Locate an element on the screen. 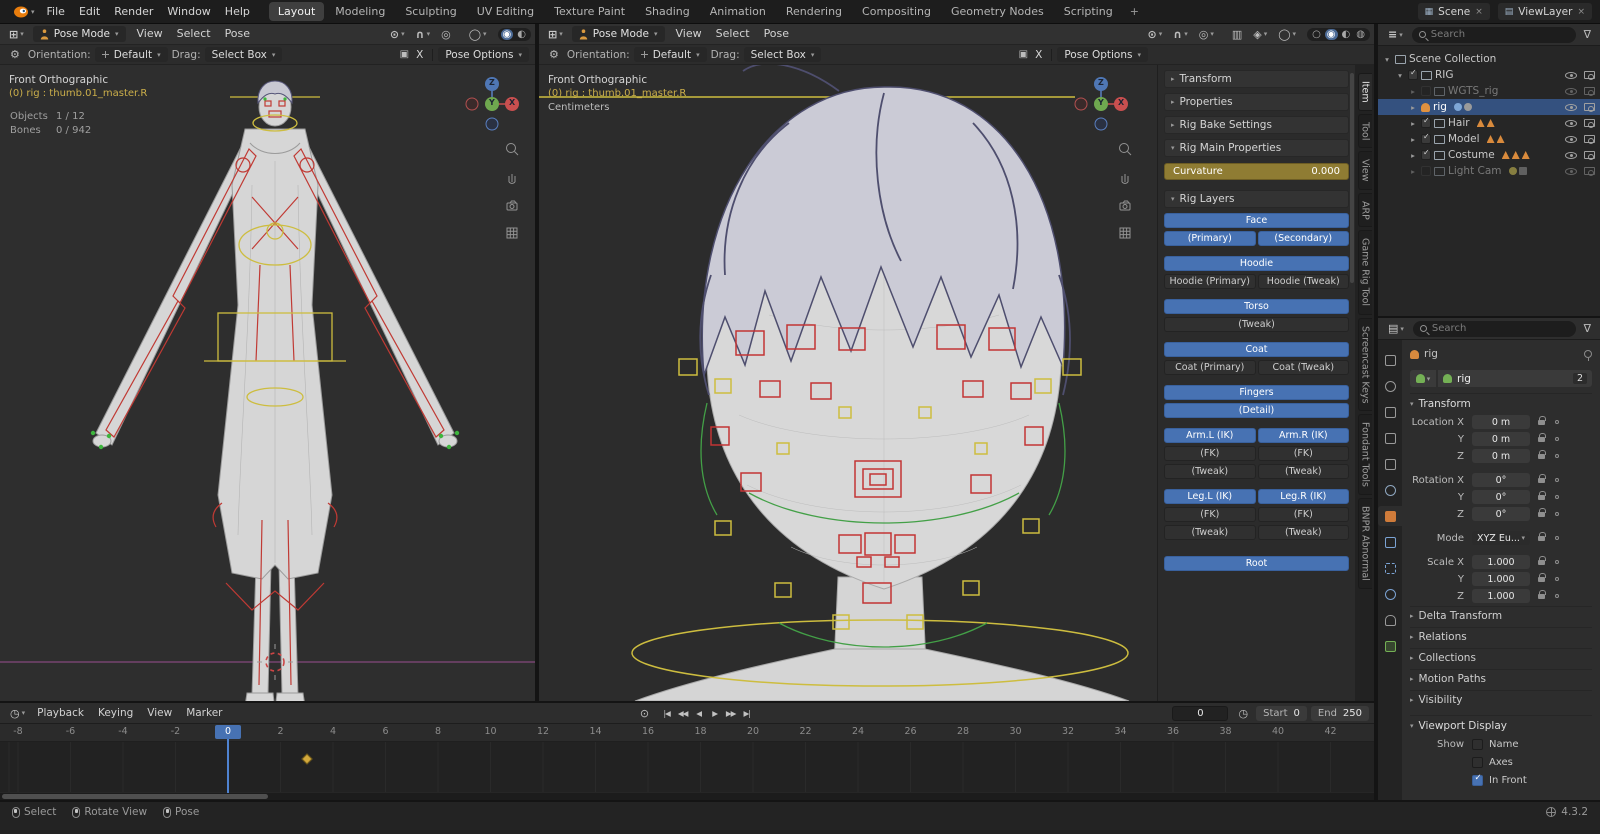 Image resolution: width=1600 pixels, height=834 pixels. rig-layer-button: (Secondary) is located at coordinates (1303, 238).